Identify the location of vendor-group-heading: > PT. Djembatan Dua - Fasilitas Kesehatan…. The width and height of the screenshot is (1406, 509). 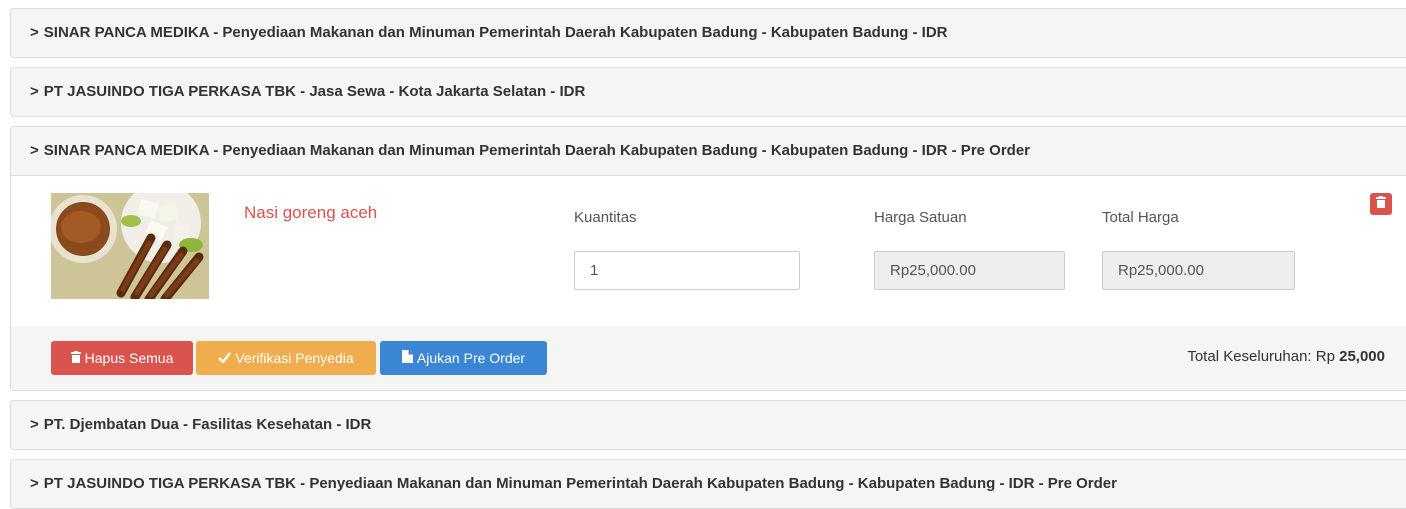
(708, 425).